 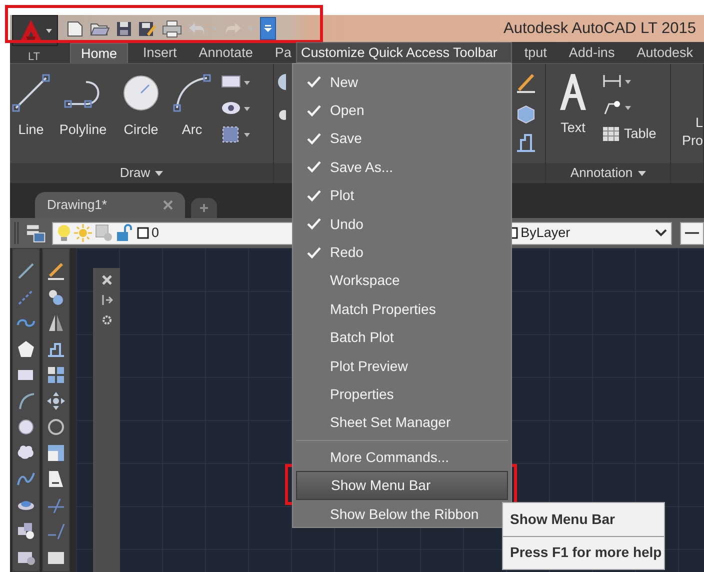 I want to click on tooltip-help: Press F1 for more help, so click(x=586, y=552).